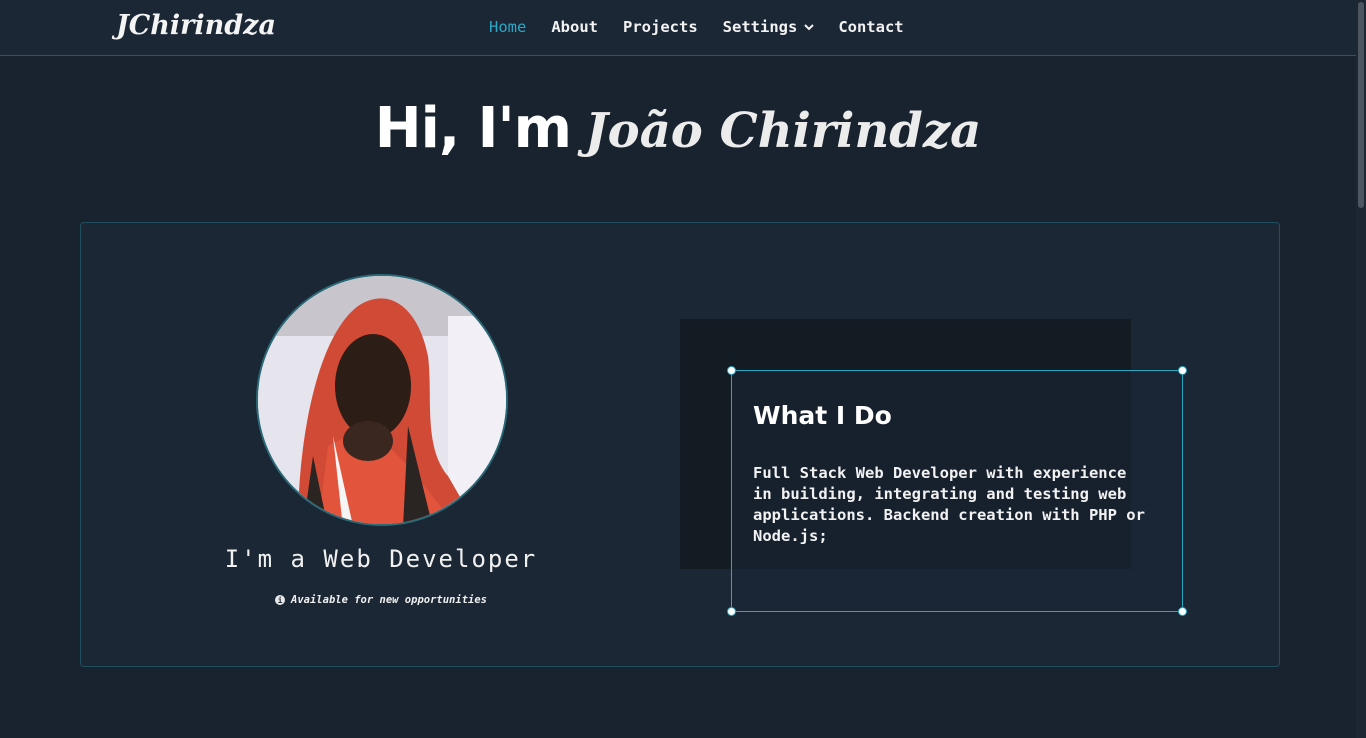  I want to click on hero-heading: Hi, I'm João Chirindza, so click(678, 128).